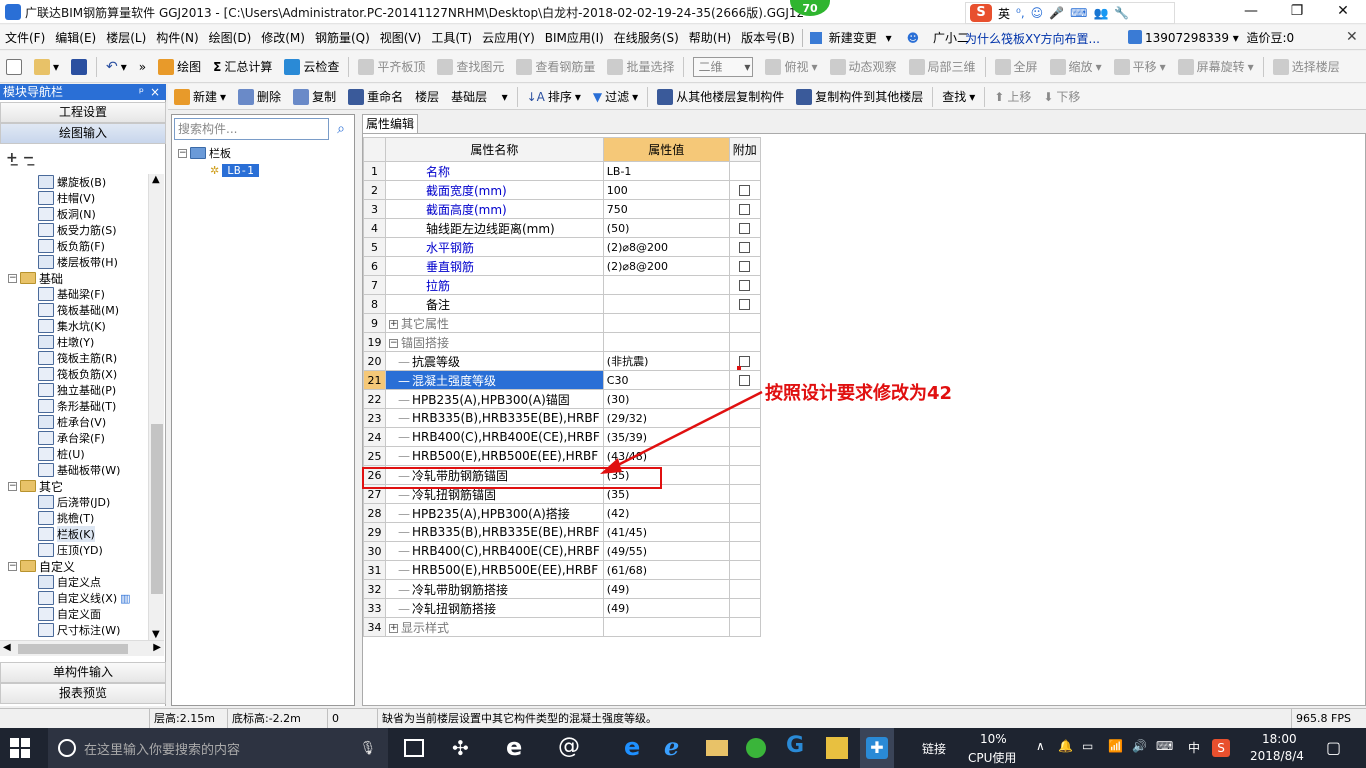 This screenshot has width=1366, height=768. Describe the element at coordinates (562, 266) in the screenshot. I see `property-row: 6 垂直钢筋 (2)⌀8@200` at that location.